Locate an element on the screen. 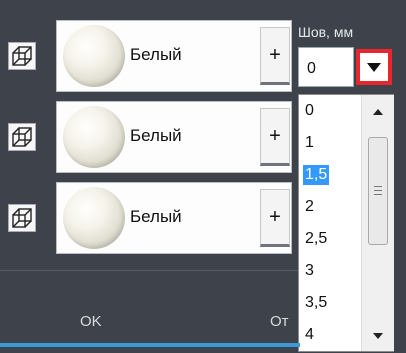  scroll-down-icon is located at coordinates (378, 336).